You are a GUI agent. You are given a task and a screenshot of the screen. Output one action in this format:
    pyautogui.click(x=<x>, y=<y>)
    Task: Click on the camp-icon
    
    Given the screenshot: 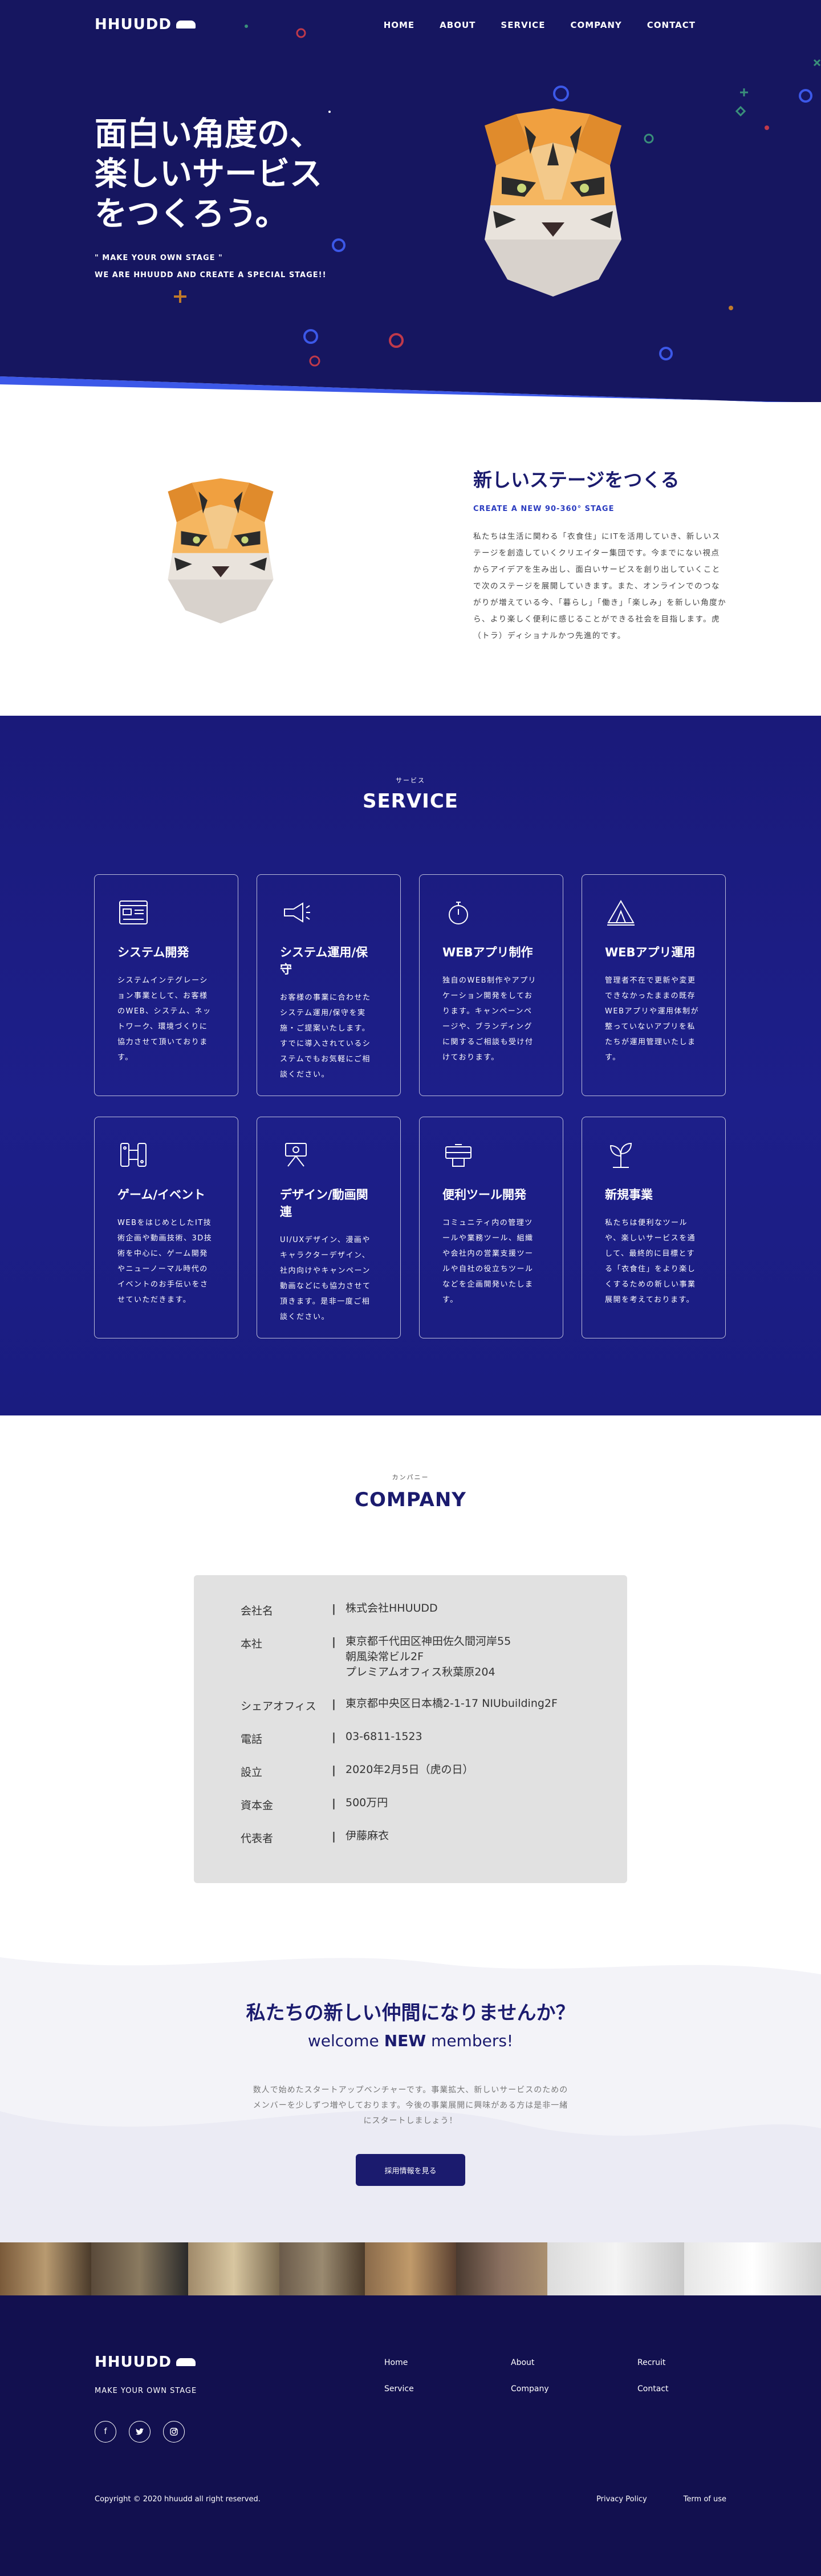 What is the action you would take?
    pyautogui.click(x=621, y=913)
    